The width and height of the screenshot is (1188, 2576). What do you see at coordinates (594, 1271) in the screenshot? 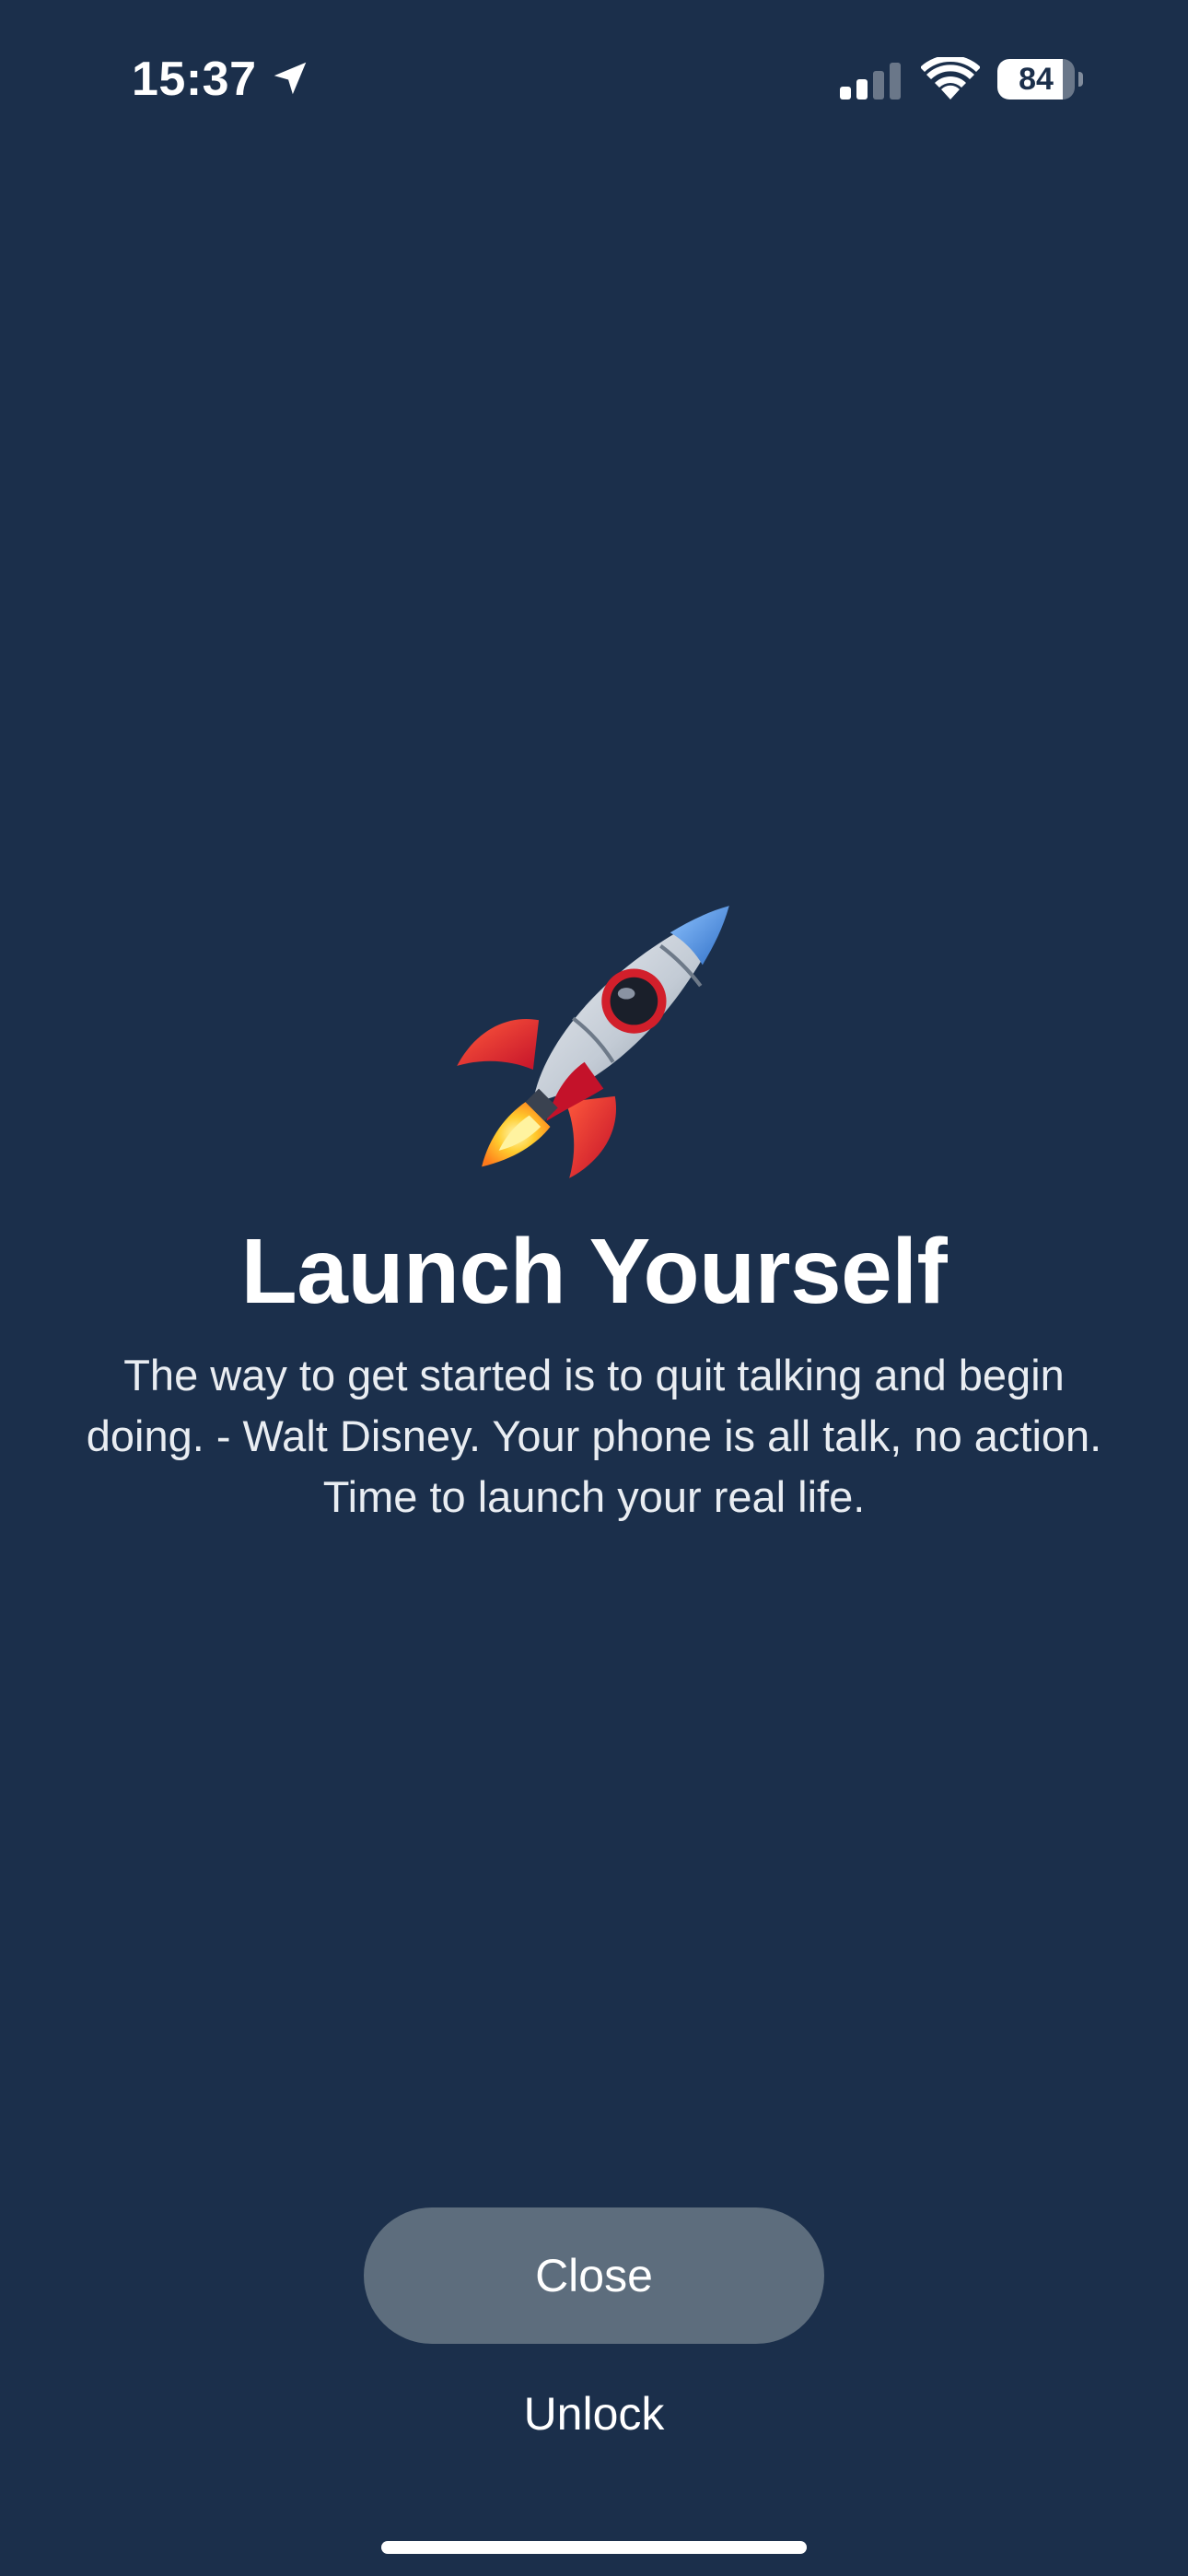
I see `page-title: Launch Yourself` at bounding box center [594, 1271].